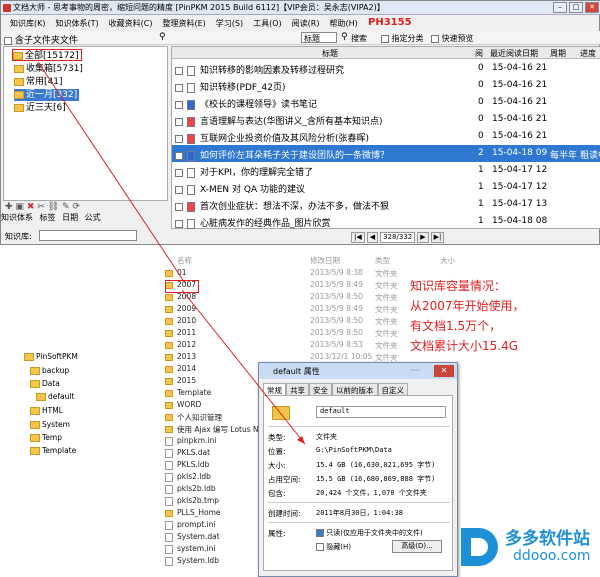 The width and height of the screenshot is (600, 577). What do you see at coordinates (552, 556) in the screenshot?
I see `watermark-url: ddooo.com` at bounding box center [552, 556].